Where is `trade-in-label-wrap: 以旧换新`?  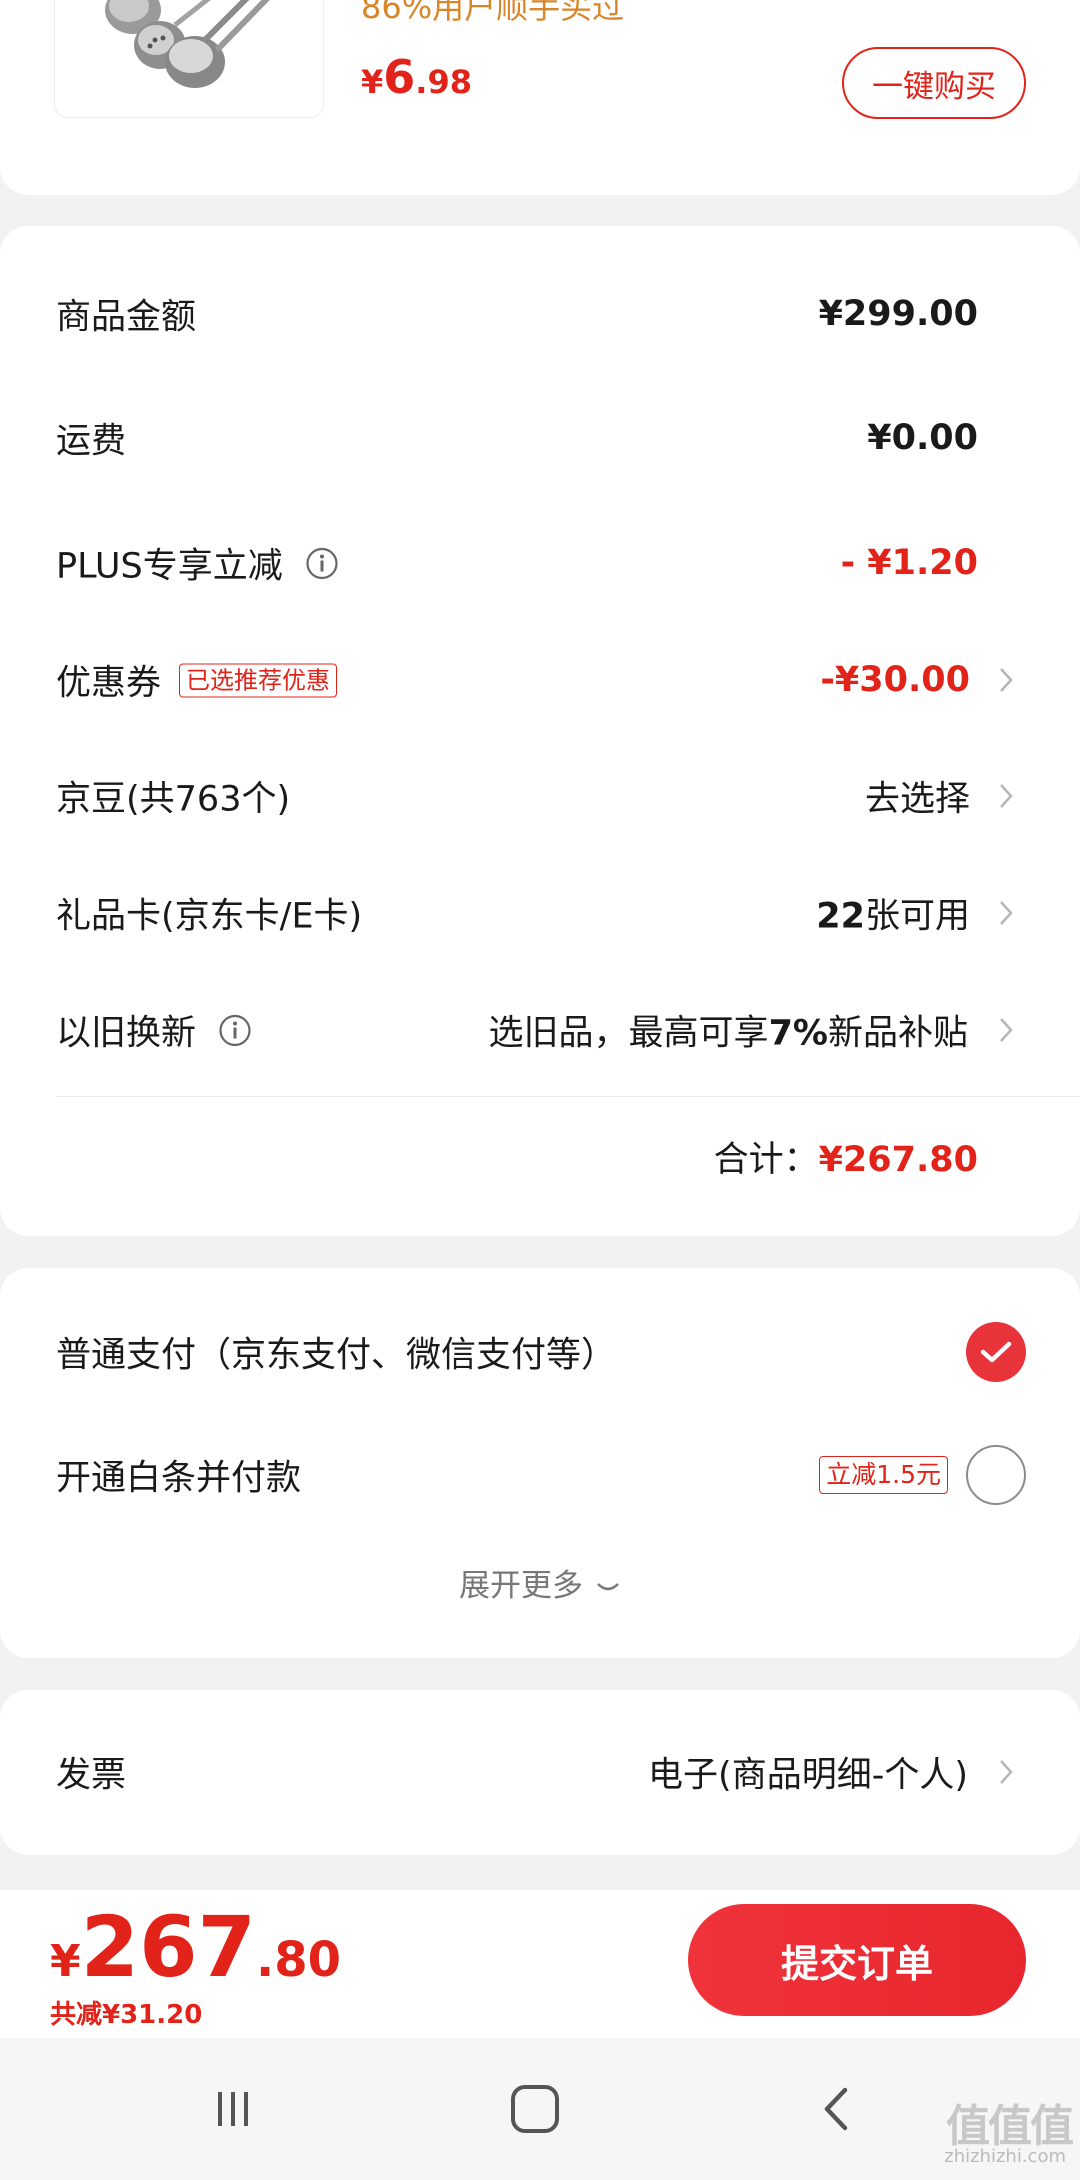
trade-in-label-wrap: 以旧换新 is located at coordinates (154, 1030).